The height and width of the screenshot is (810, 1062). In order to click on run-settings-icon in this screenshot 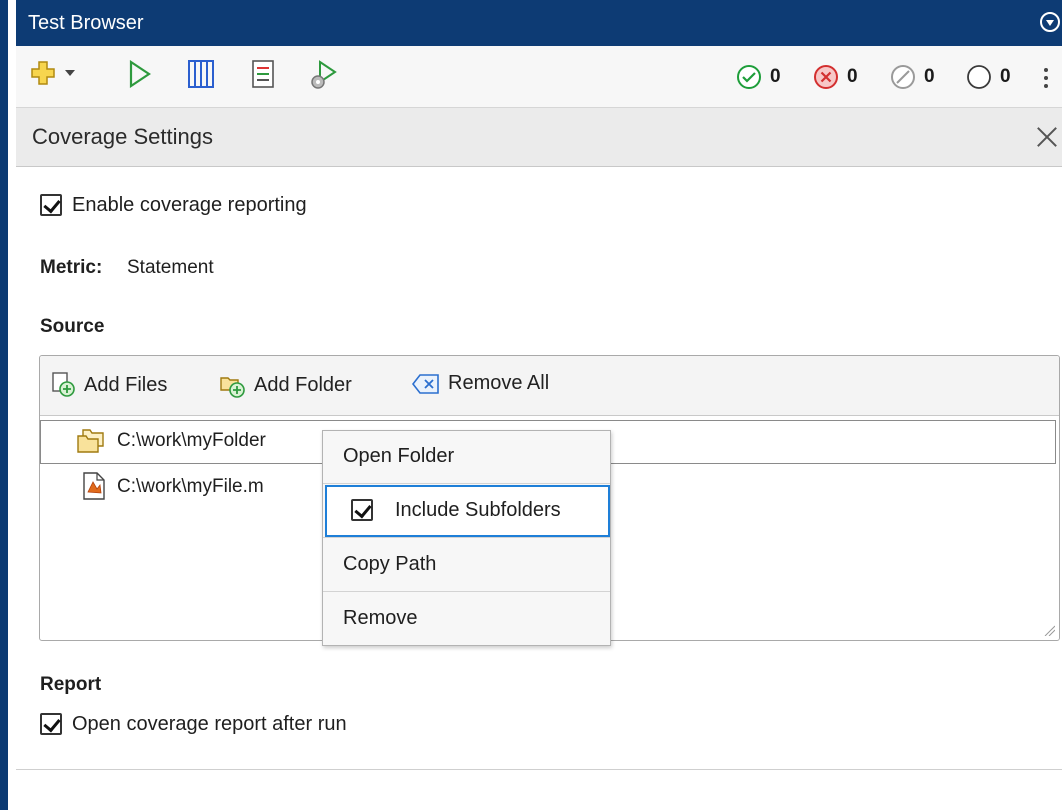, I will do `click(323, 75)`.